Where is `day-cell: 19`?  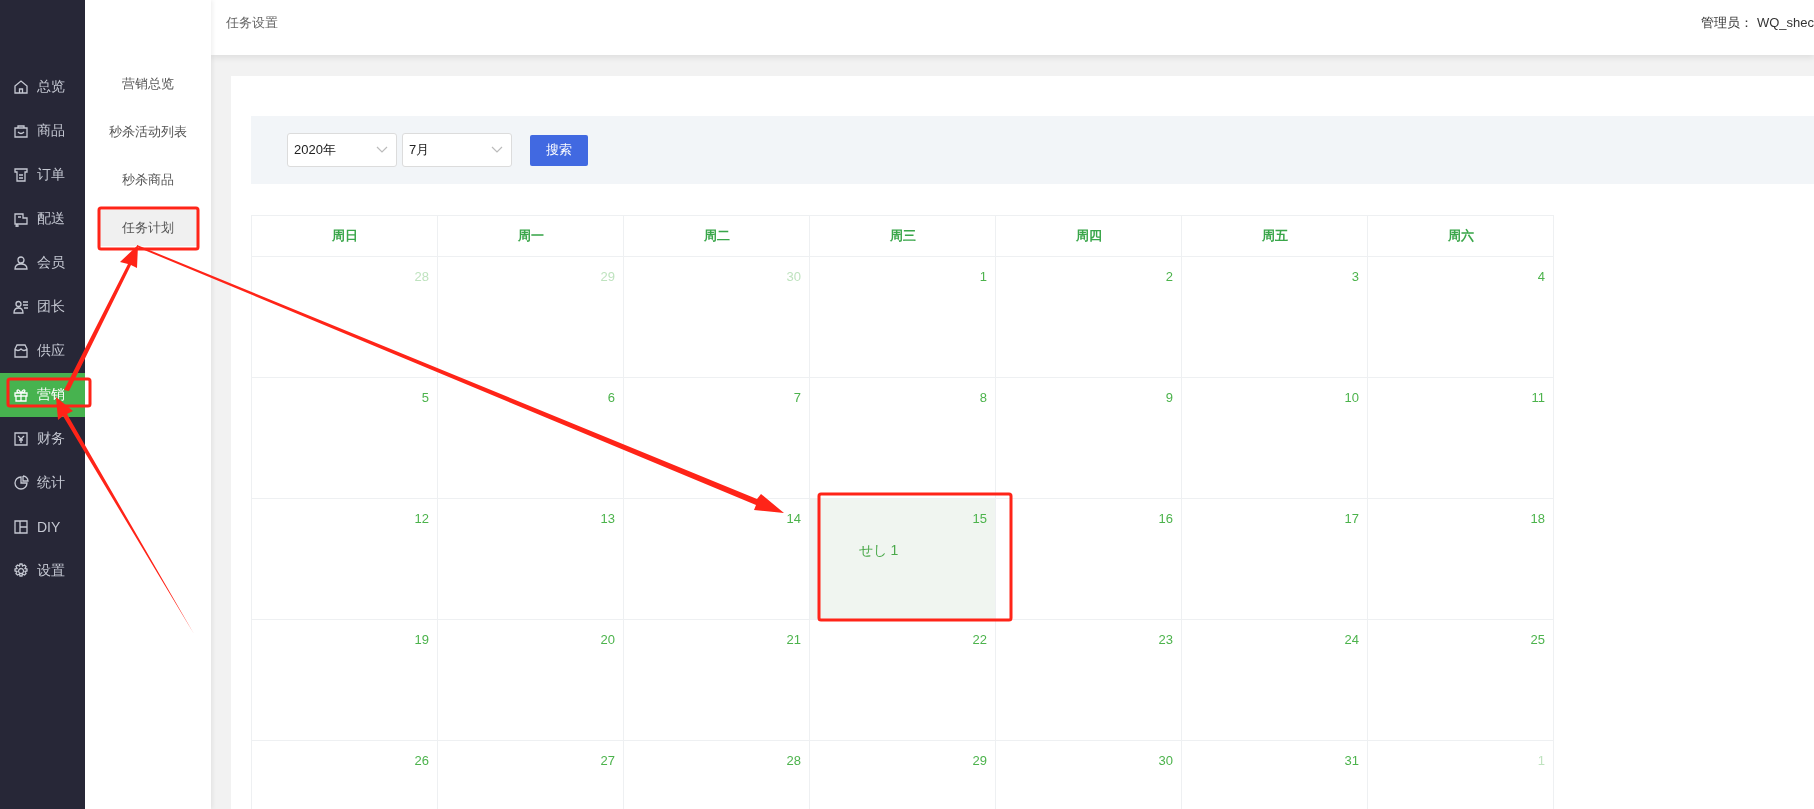 day-cell: 19 is located at coordinates (345, 680).